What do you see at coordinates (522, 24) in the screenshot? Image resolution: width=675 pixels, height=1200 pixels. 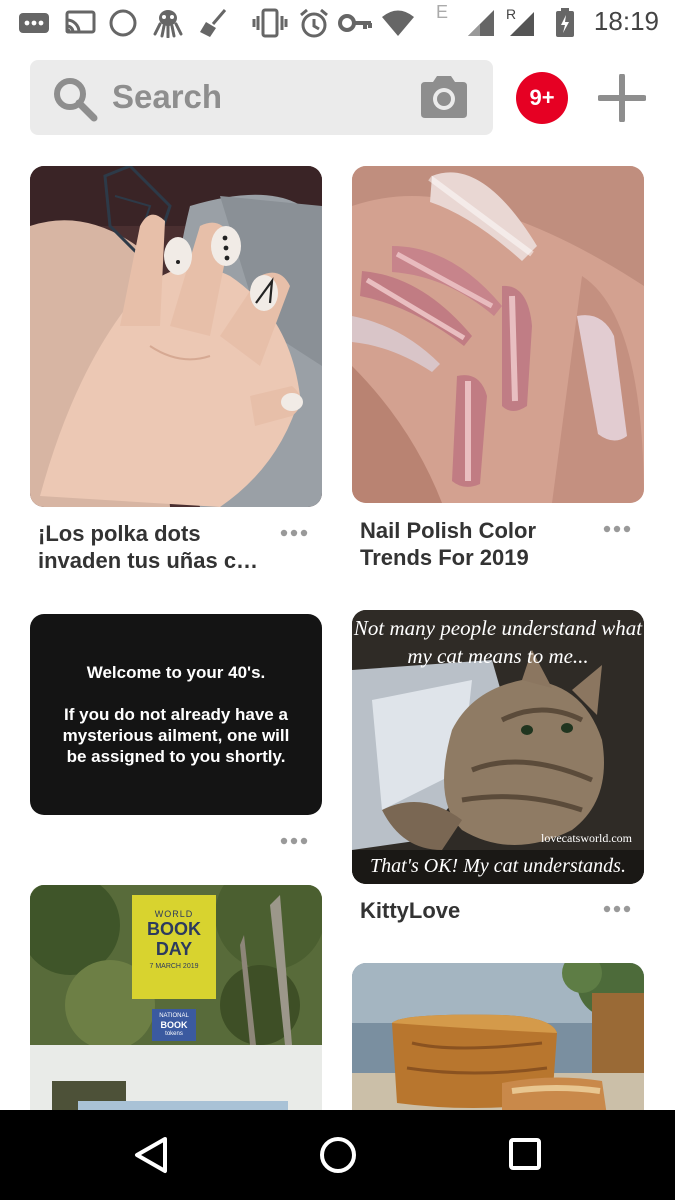 I see `signal-roaming-icon` at bounding box center [522, 24].